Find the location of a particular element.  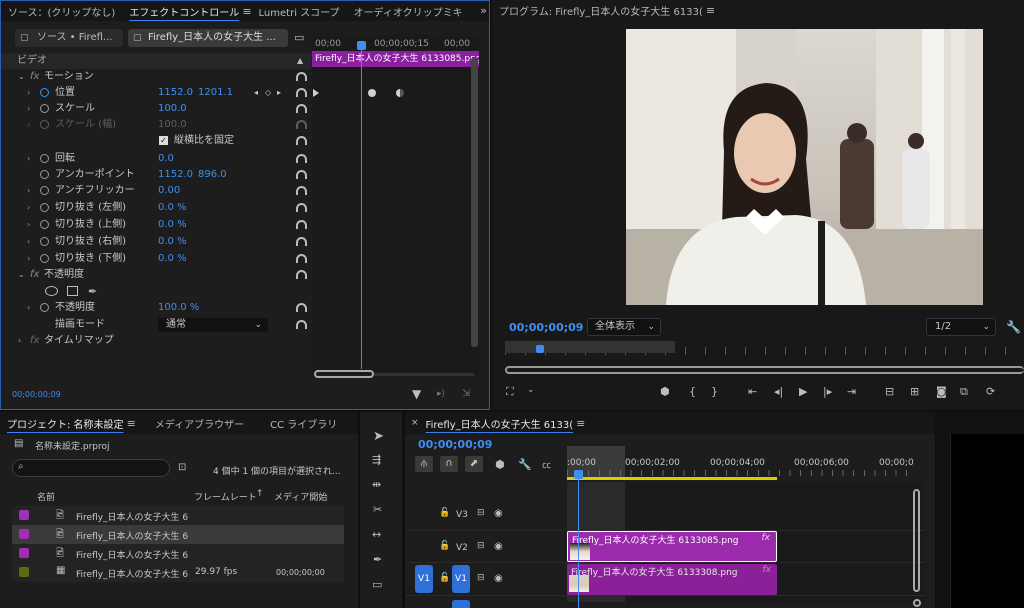

column-framerate: フレームレート is located at coordinates (225, 496).